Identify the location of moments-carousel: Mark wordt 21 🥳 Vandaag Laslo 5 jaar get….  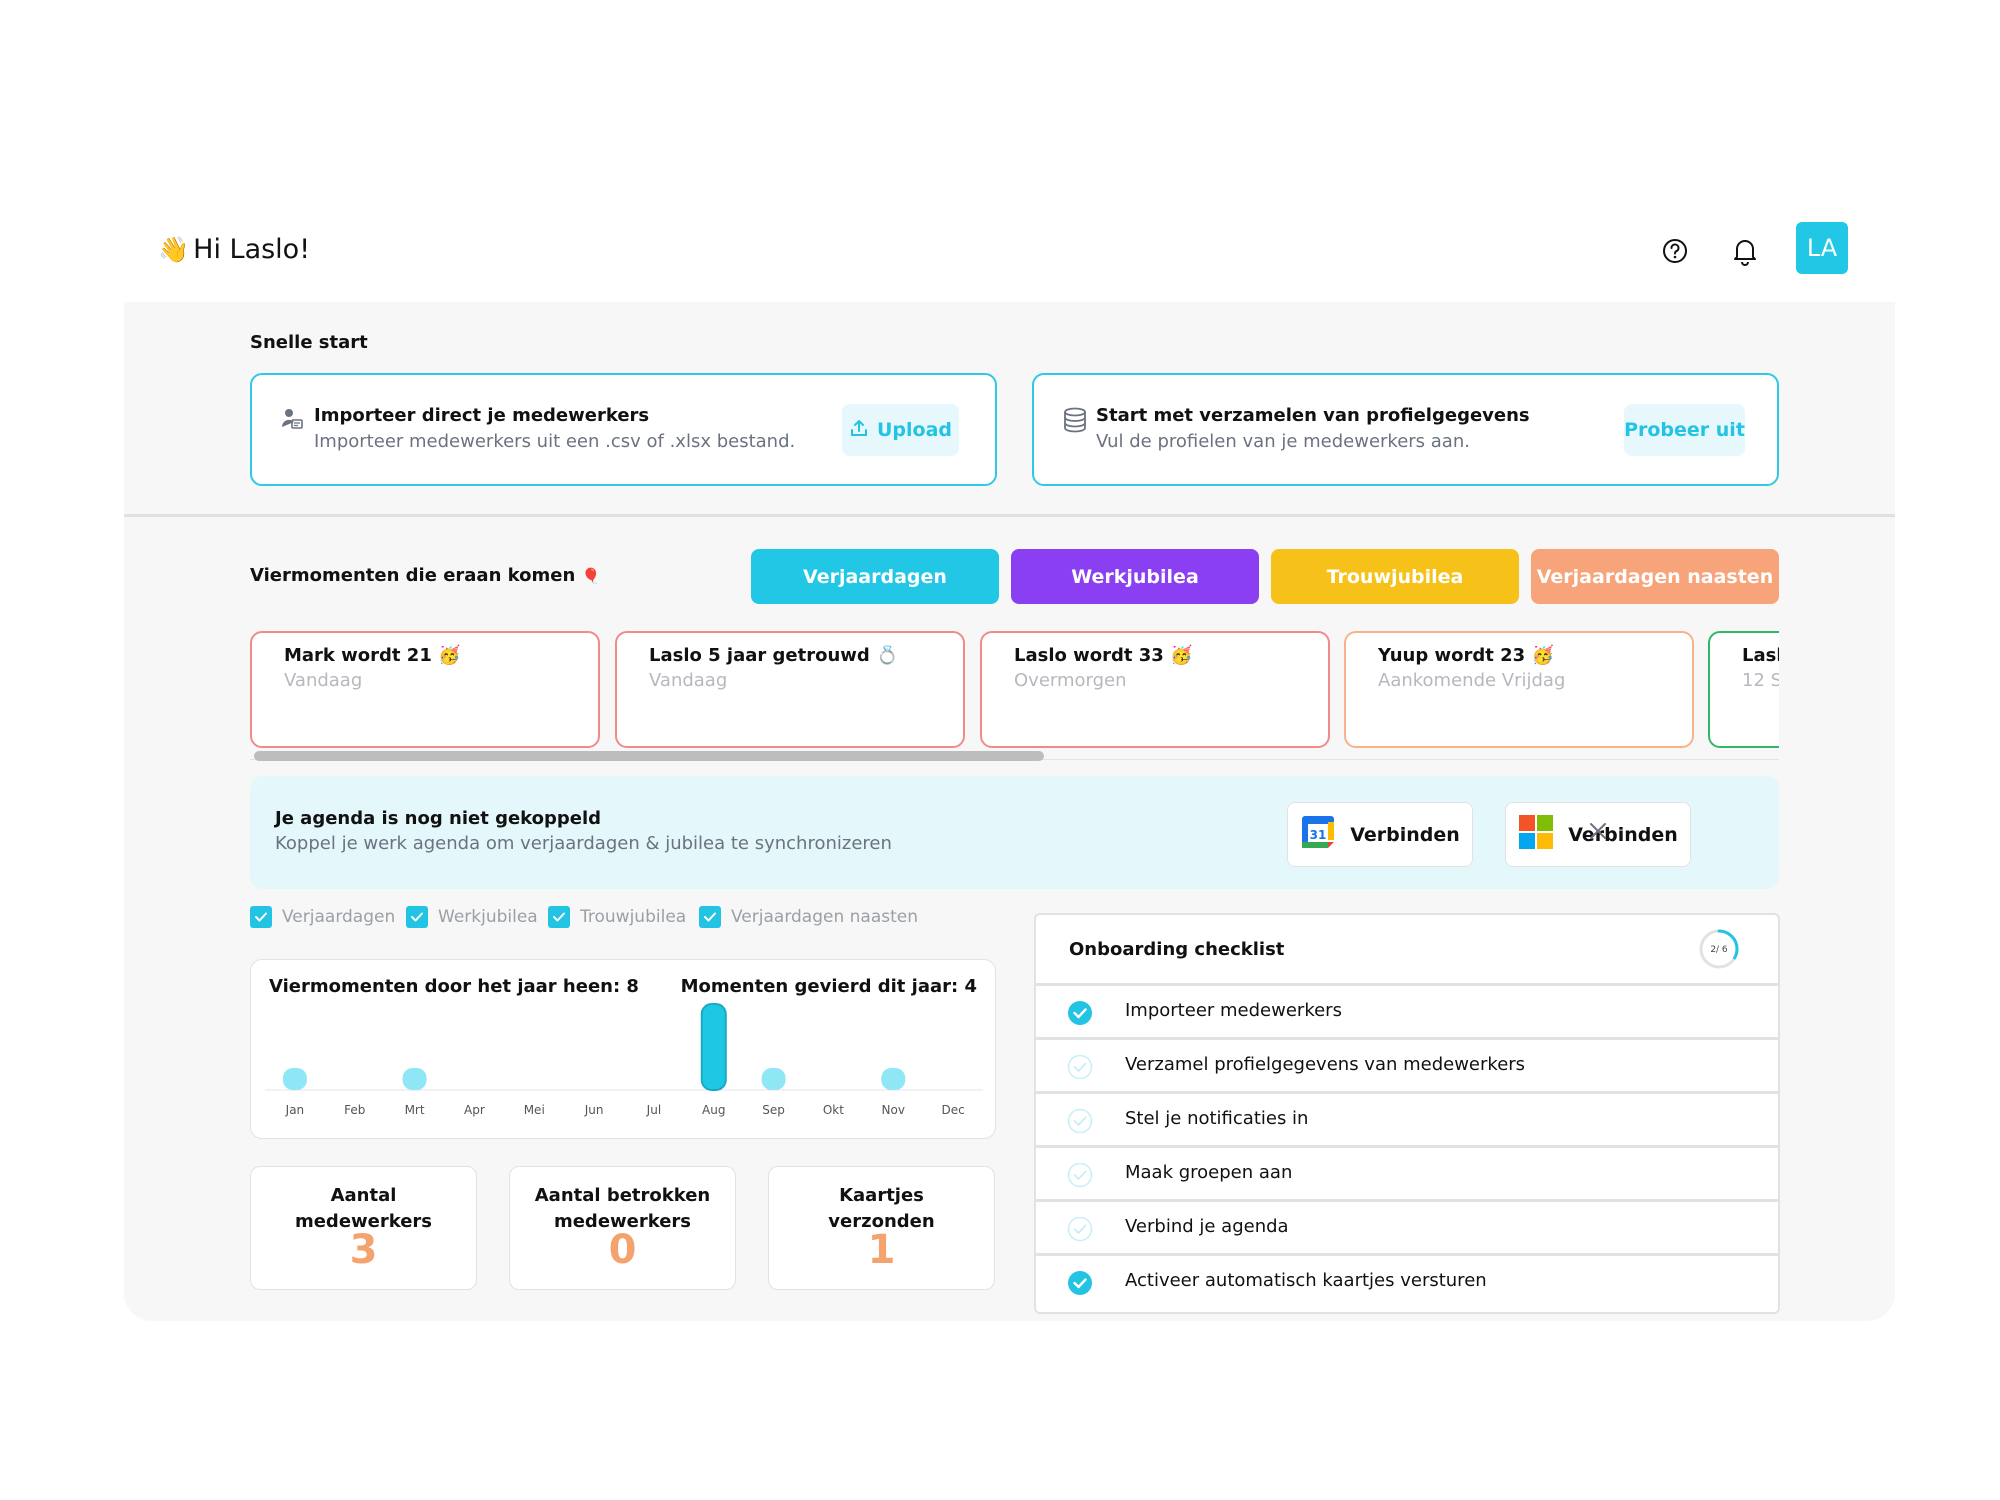
(1014, 685).